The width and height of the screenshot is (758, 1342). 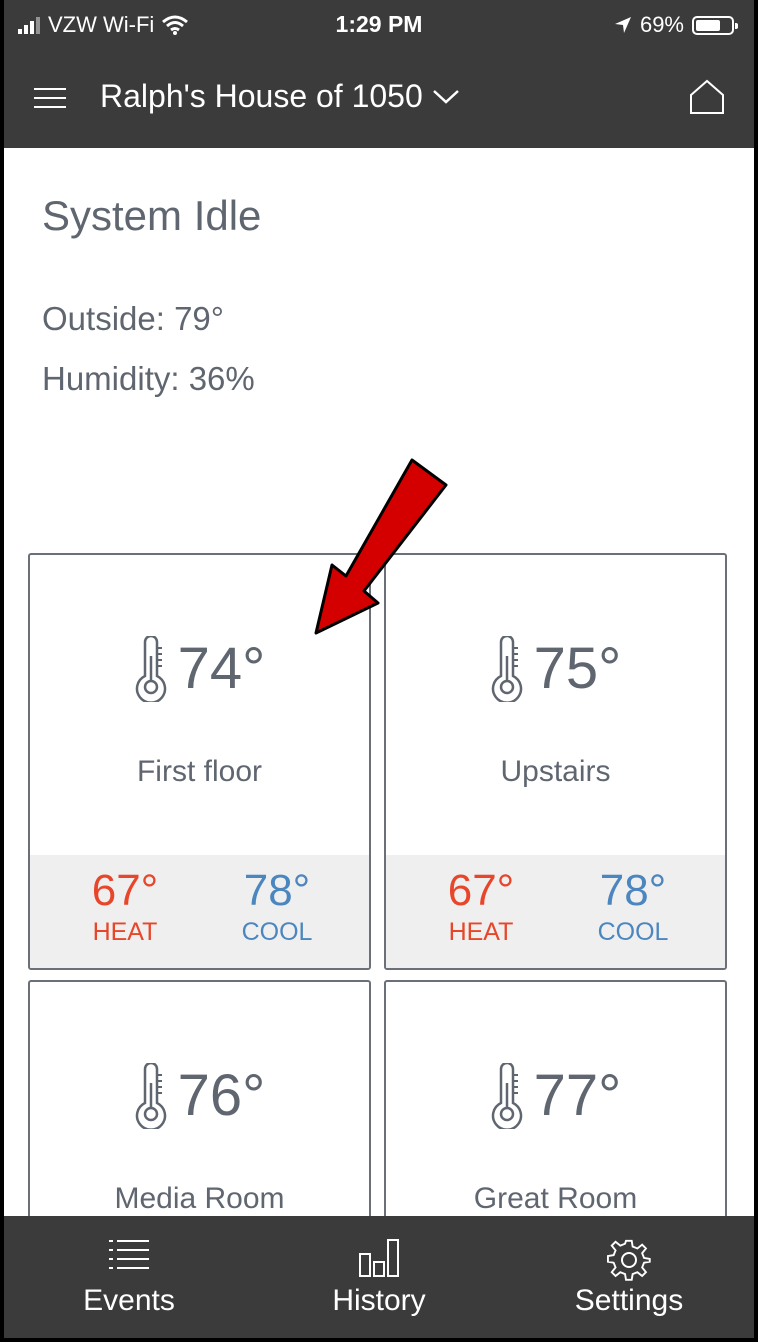 I want to click on zone-name: Upstairs, so click(x=555, y=771).